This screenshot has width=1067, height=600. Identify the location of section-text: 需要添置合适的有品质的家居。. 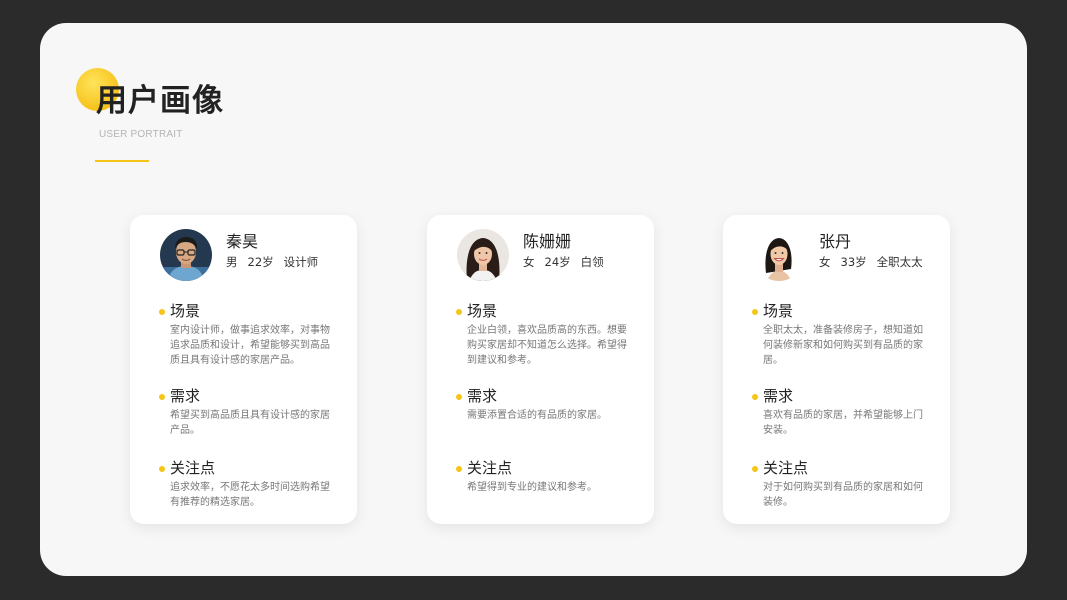
(537, 415).